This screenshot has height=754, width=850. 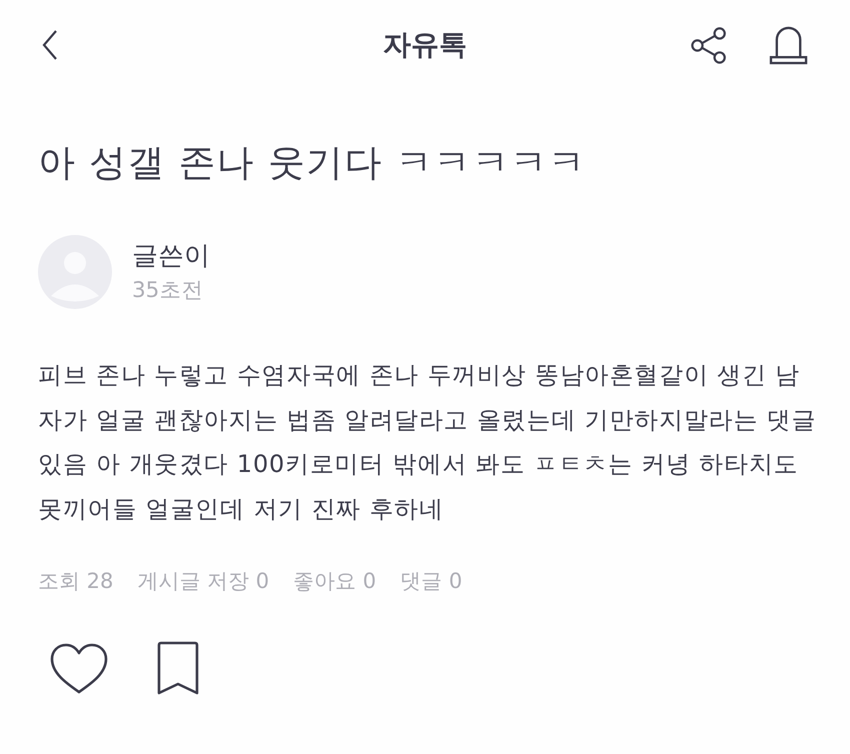 I want to click on post-stat: 좋아요 0, so click(x=334, y=581).